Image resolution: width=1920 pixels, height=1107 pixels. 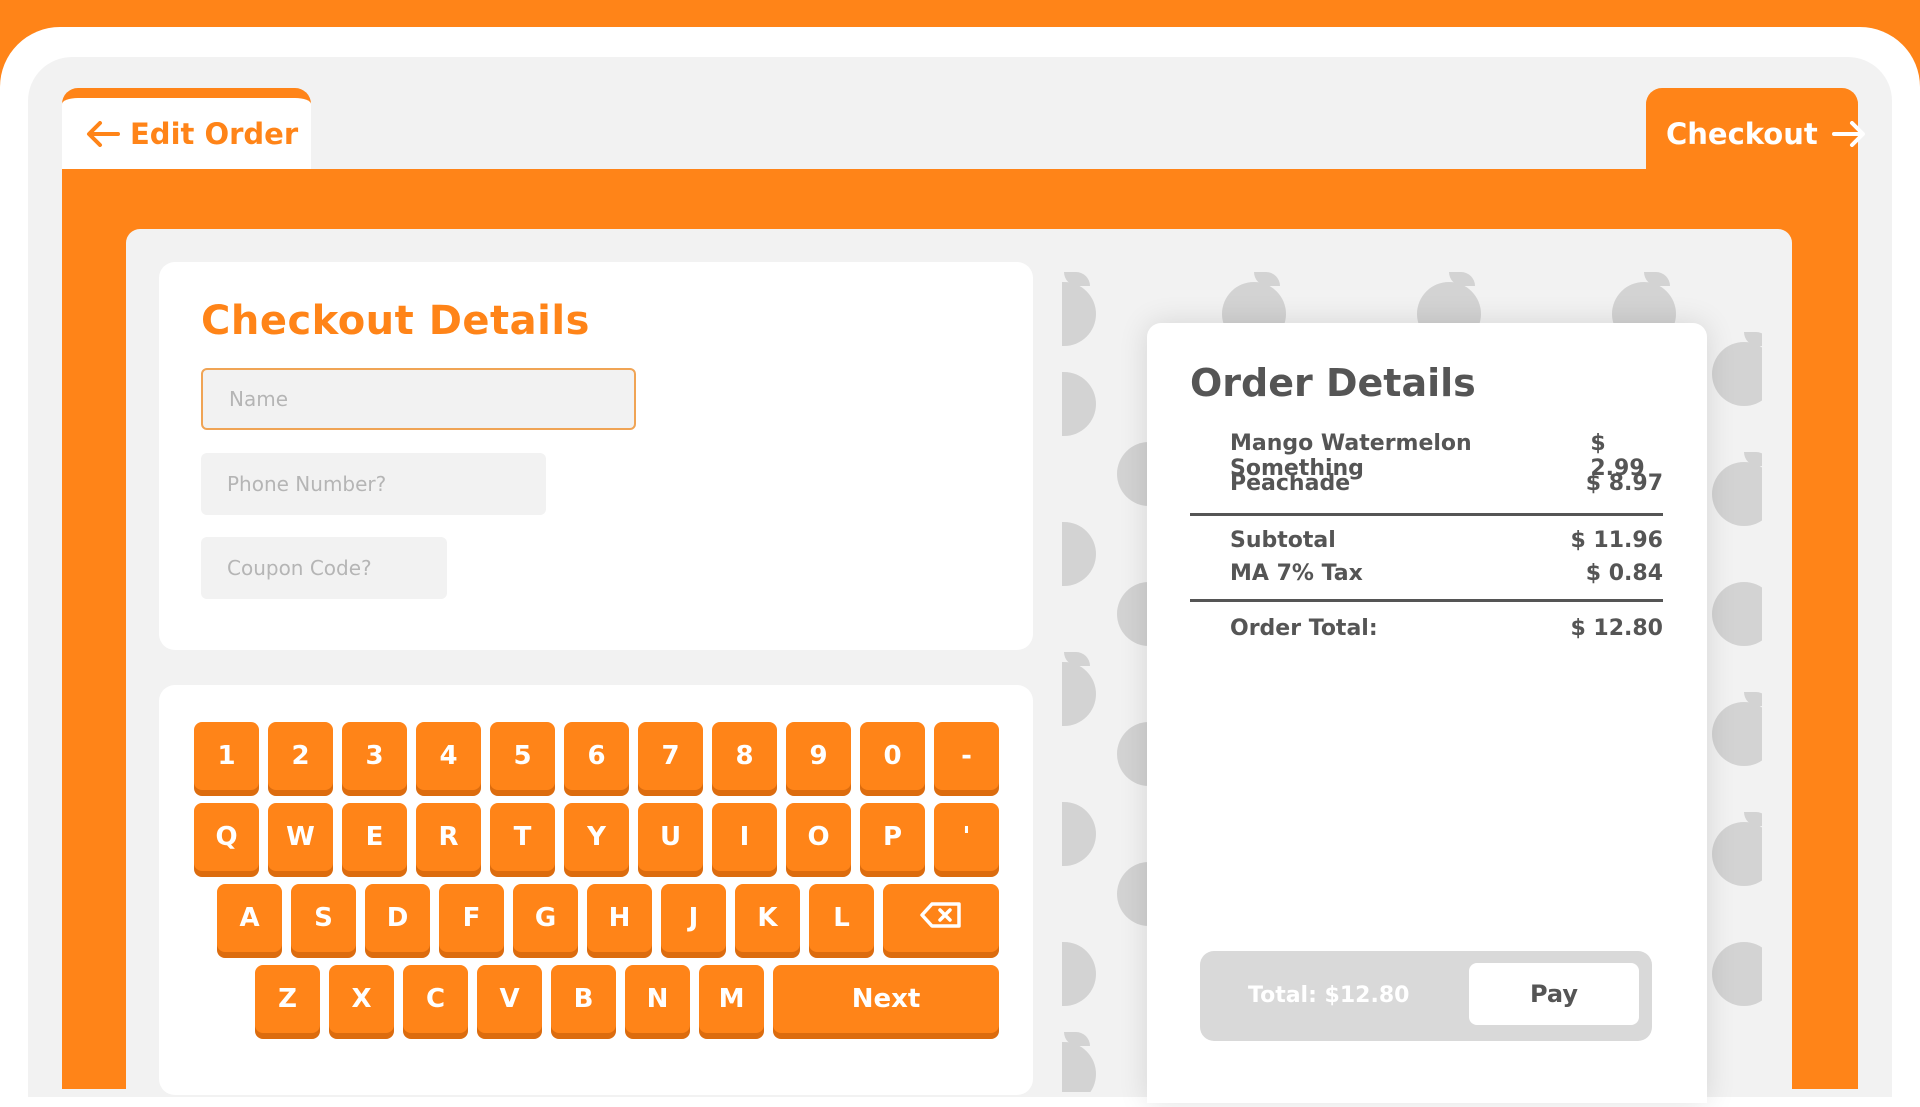 What do you see at coordinates (1446, 540) in the screenshot?
I see `subtotal-row: Subtotal $ 11.96` at bounding box center [1446, 540].